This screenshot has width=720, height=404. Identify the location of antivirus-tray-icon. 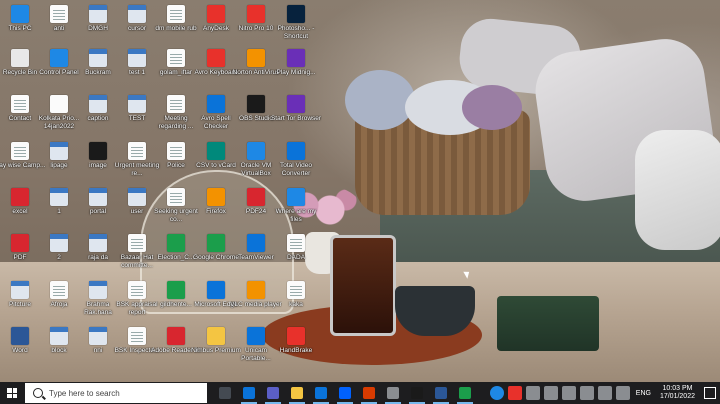
(514, 393).